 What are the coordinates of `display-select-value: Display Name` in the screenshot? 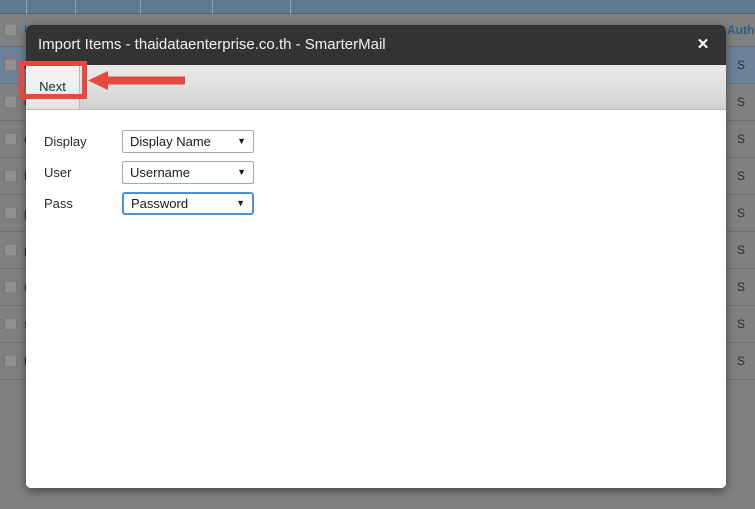 It's located at (170, 141).